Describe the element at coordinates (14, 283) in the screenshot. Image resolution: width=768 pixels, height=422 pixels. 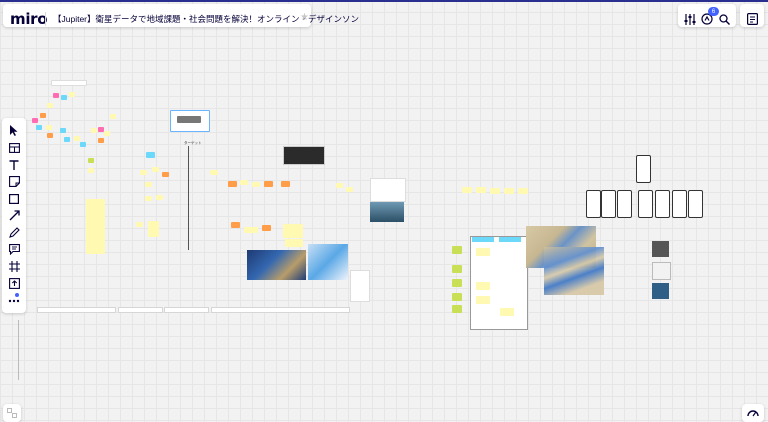
I see `upload-tool` at that location.